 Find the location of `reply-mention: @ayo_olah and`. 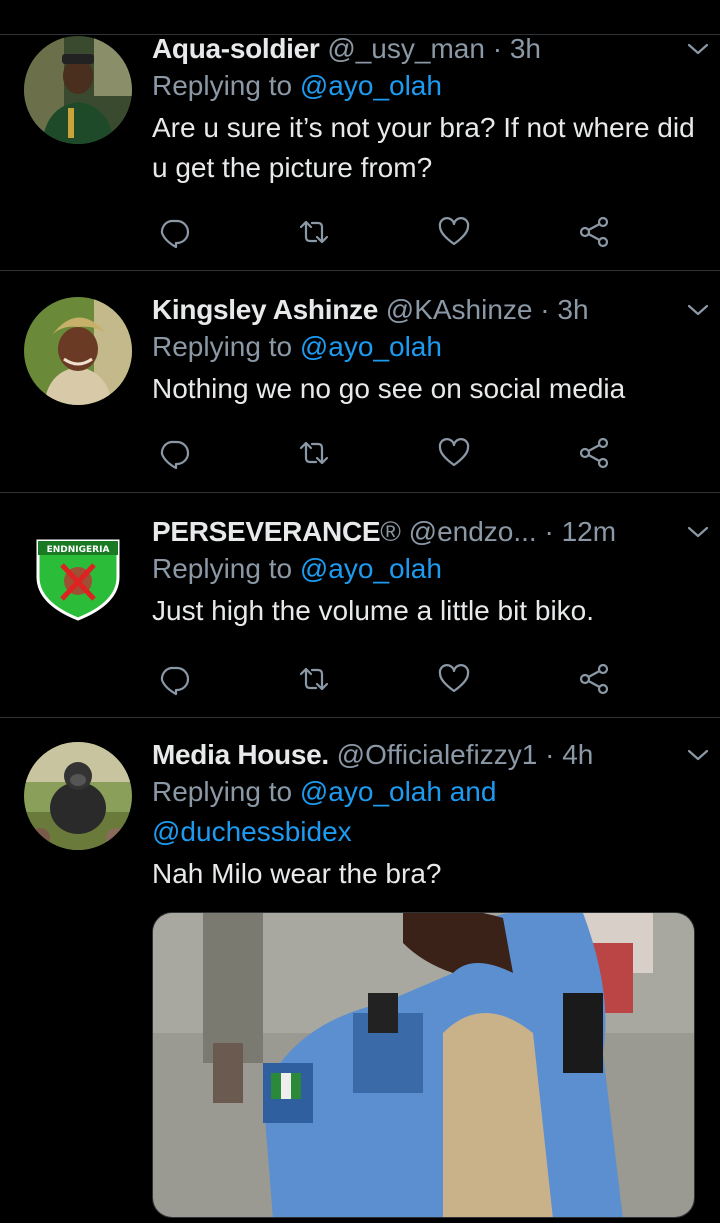

reply-mention: @ayo_olah and is located at coordinates (398, 791).